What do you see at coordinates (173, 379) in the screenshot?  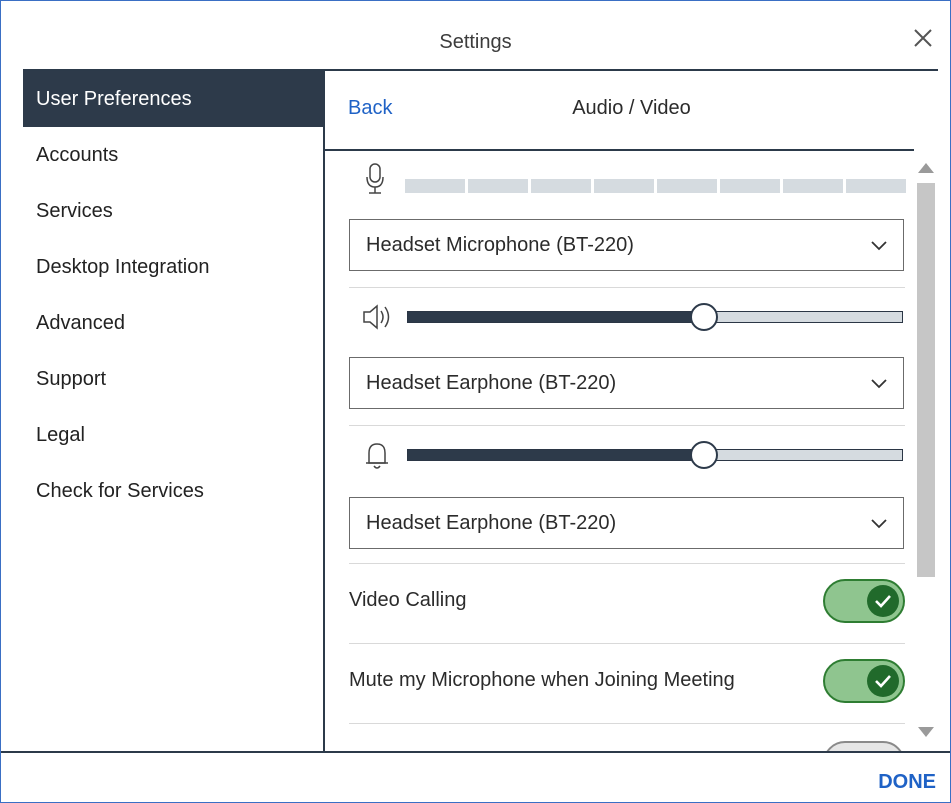 I see `sidebar-item-support: Support` at bounding box center [173, 379].